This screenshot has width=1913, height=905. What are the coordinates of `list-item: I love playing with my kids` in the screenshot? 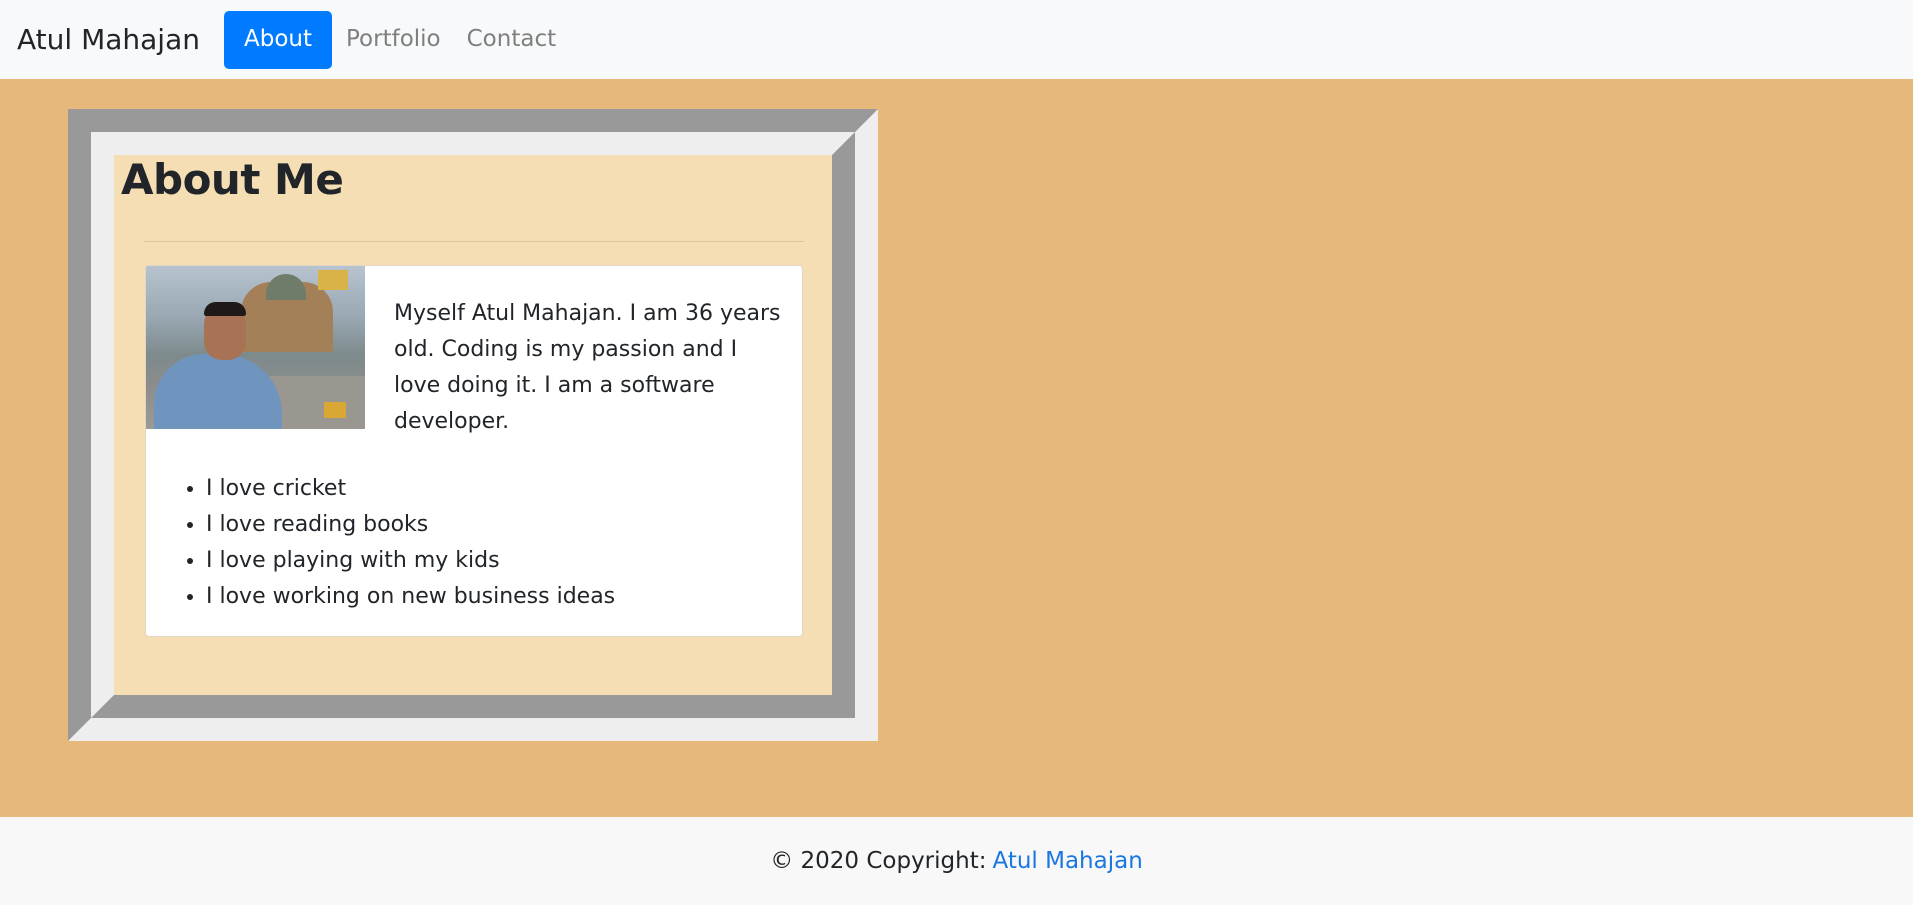 It's located at (410, 561).